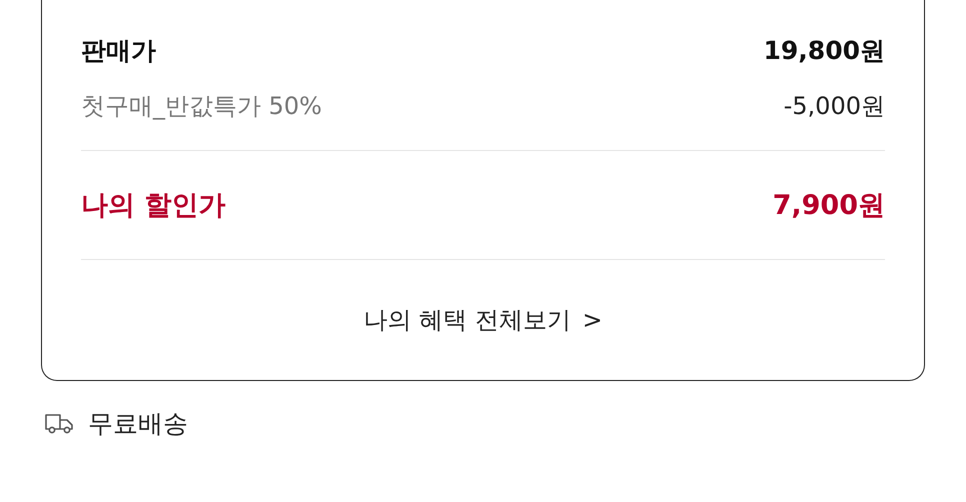  Describe the element at coordinates (824, 50) in the screenshot. I see `price-amount: 19,800원` at that location.